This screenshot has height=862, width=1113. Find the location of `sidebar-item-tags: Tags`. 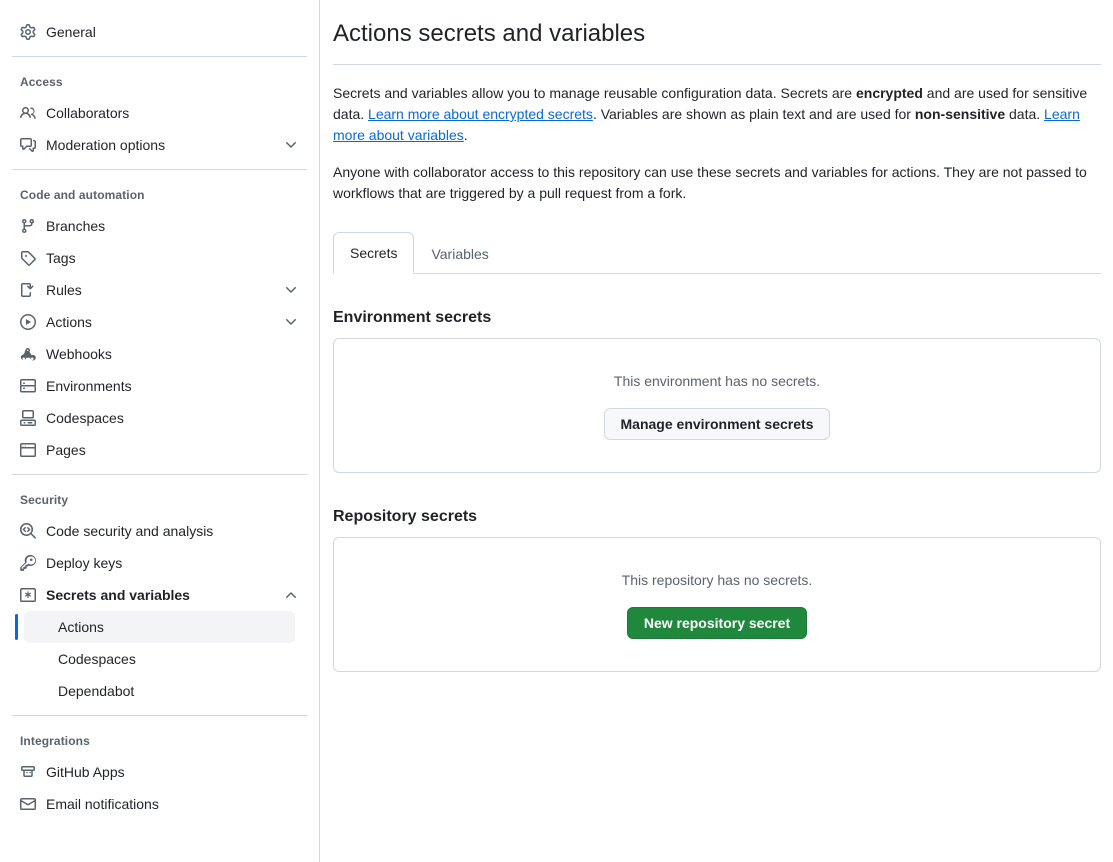

sidebar-item-tags: Tags is located at coordinates (159, 258).